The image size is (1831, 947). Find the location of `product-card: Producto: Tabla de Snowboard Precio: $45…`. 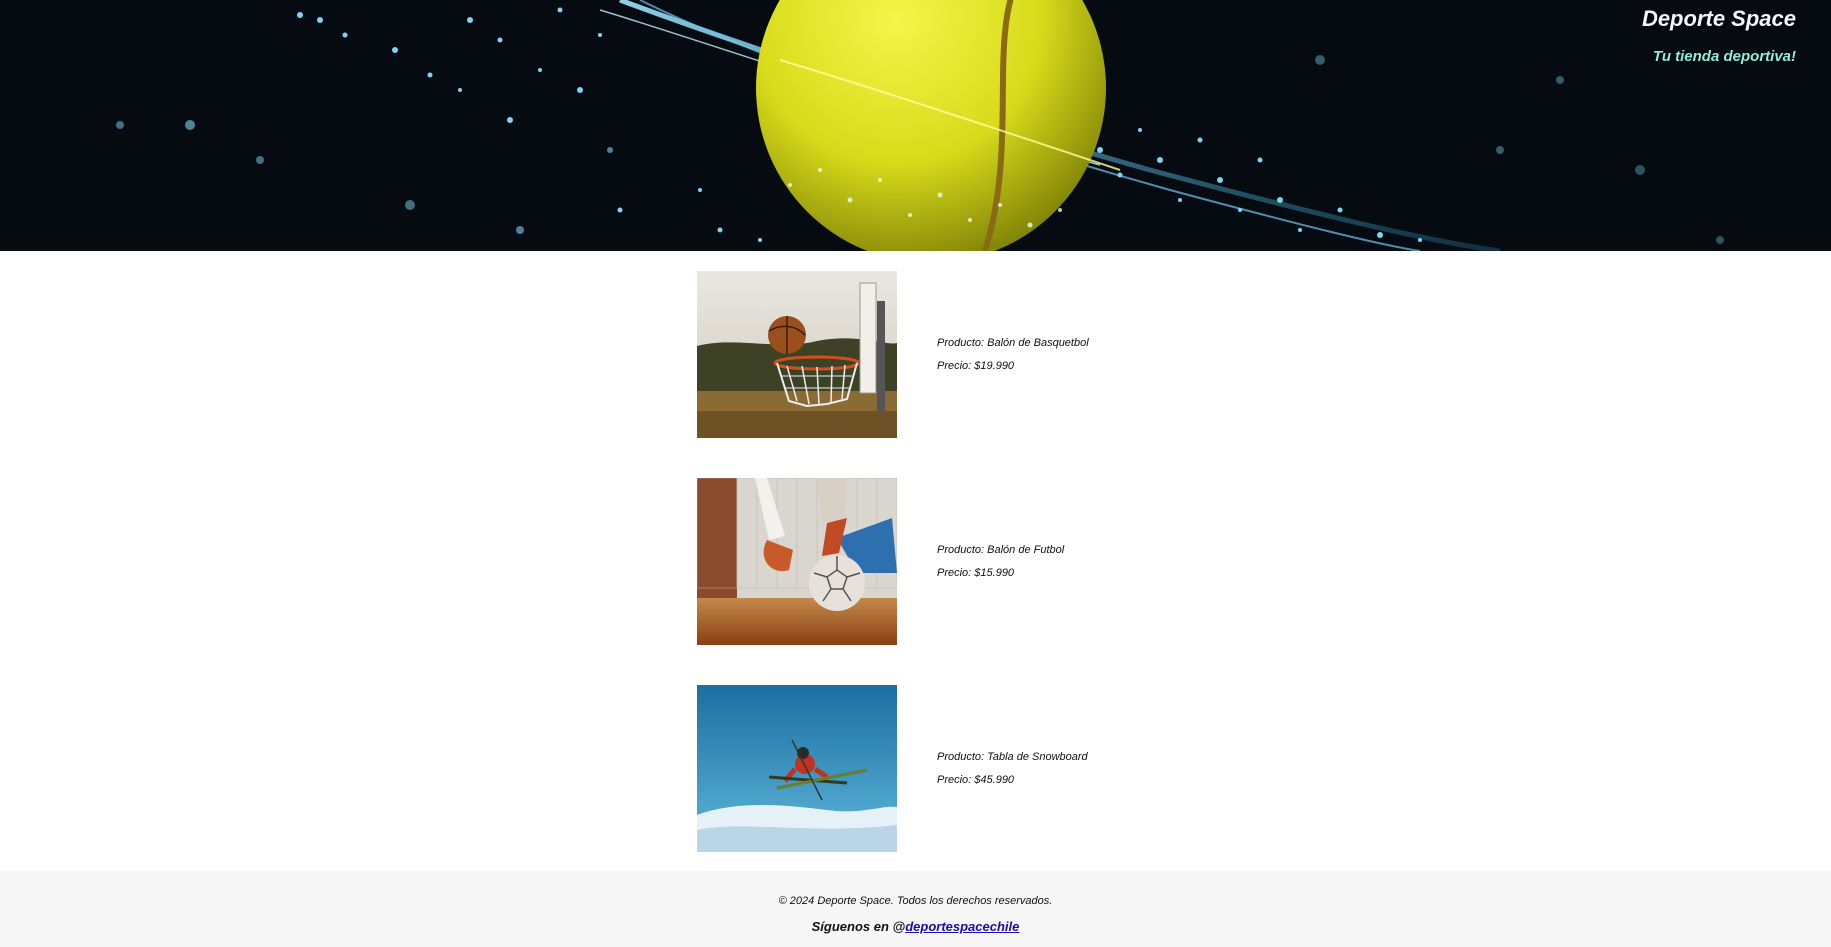

product-card: Producto: Tabla de Snowboard Precio: $45… is located at coordinates (947, 768).